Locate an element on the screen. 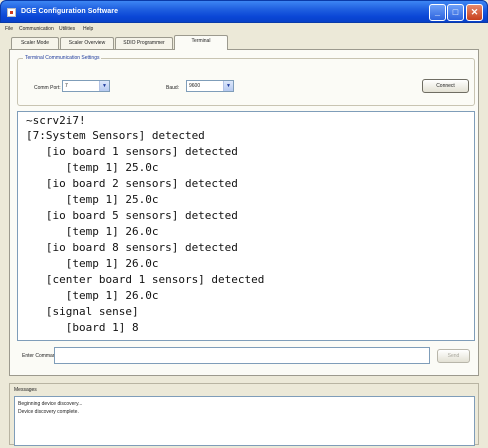  terminal-line: [signal sense] is located at coordinates (82, 311).